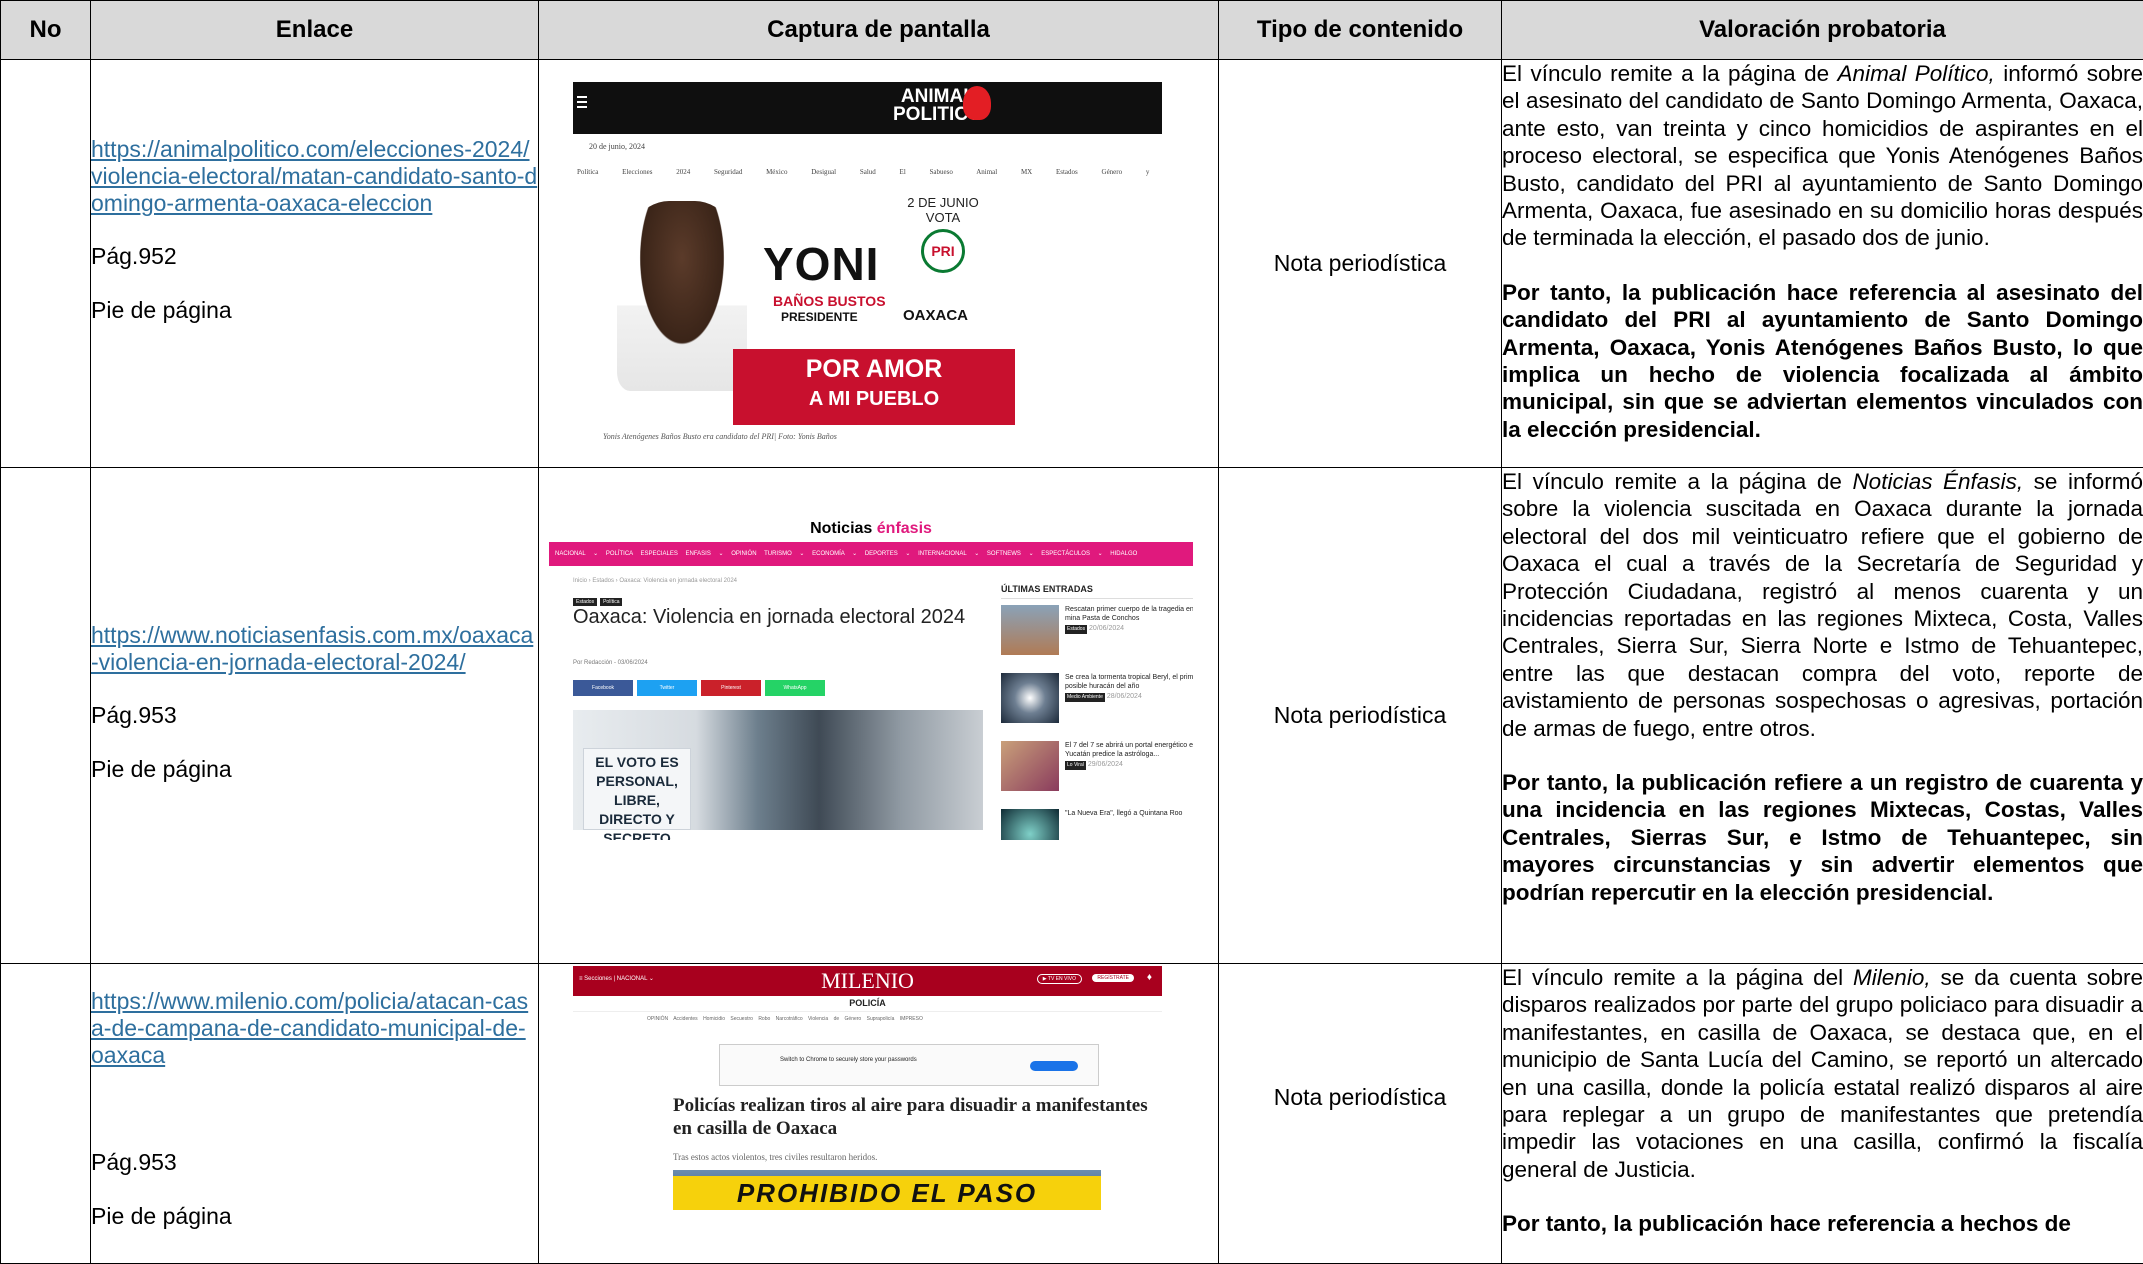 The height and width of the screenshot is (1264, 2143). I want to click on ad-button, so click(1054, 1066).